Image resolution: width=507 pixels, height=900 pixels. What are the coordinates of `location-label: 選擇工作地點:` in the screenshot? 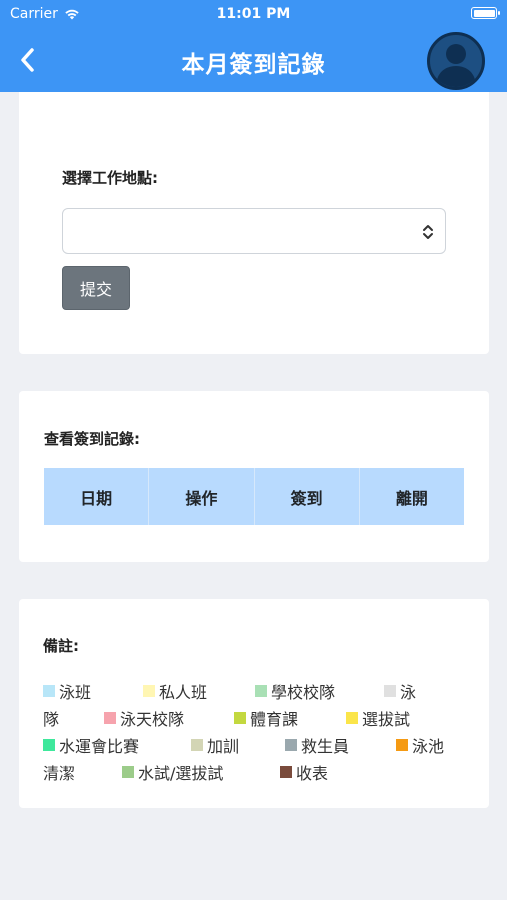 It's located at (110, 178).